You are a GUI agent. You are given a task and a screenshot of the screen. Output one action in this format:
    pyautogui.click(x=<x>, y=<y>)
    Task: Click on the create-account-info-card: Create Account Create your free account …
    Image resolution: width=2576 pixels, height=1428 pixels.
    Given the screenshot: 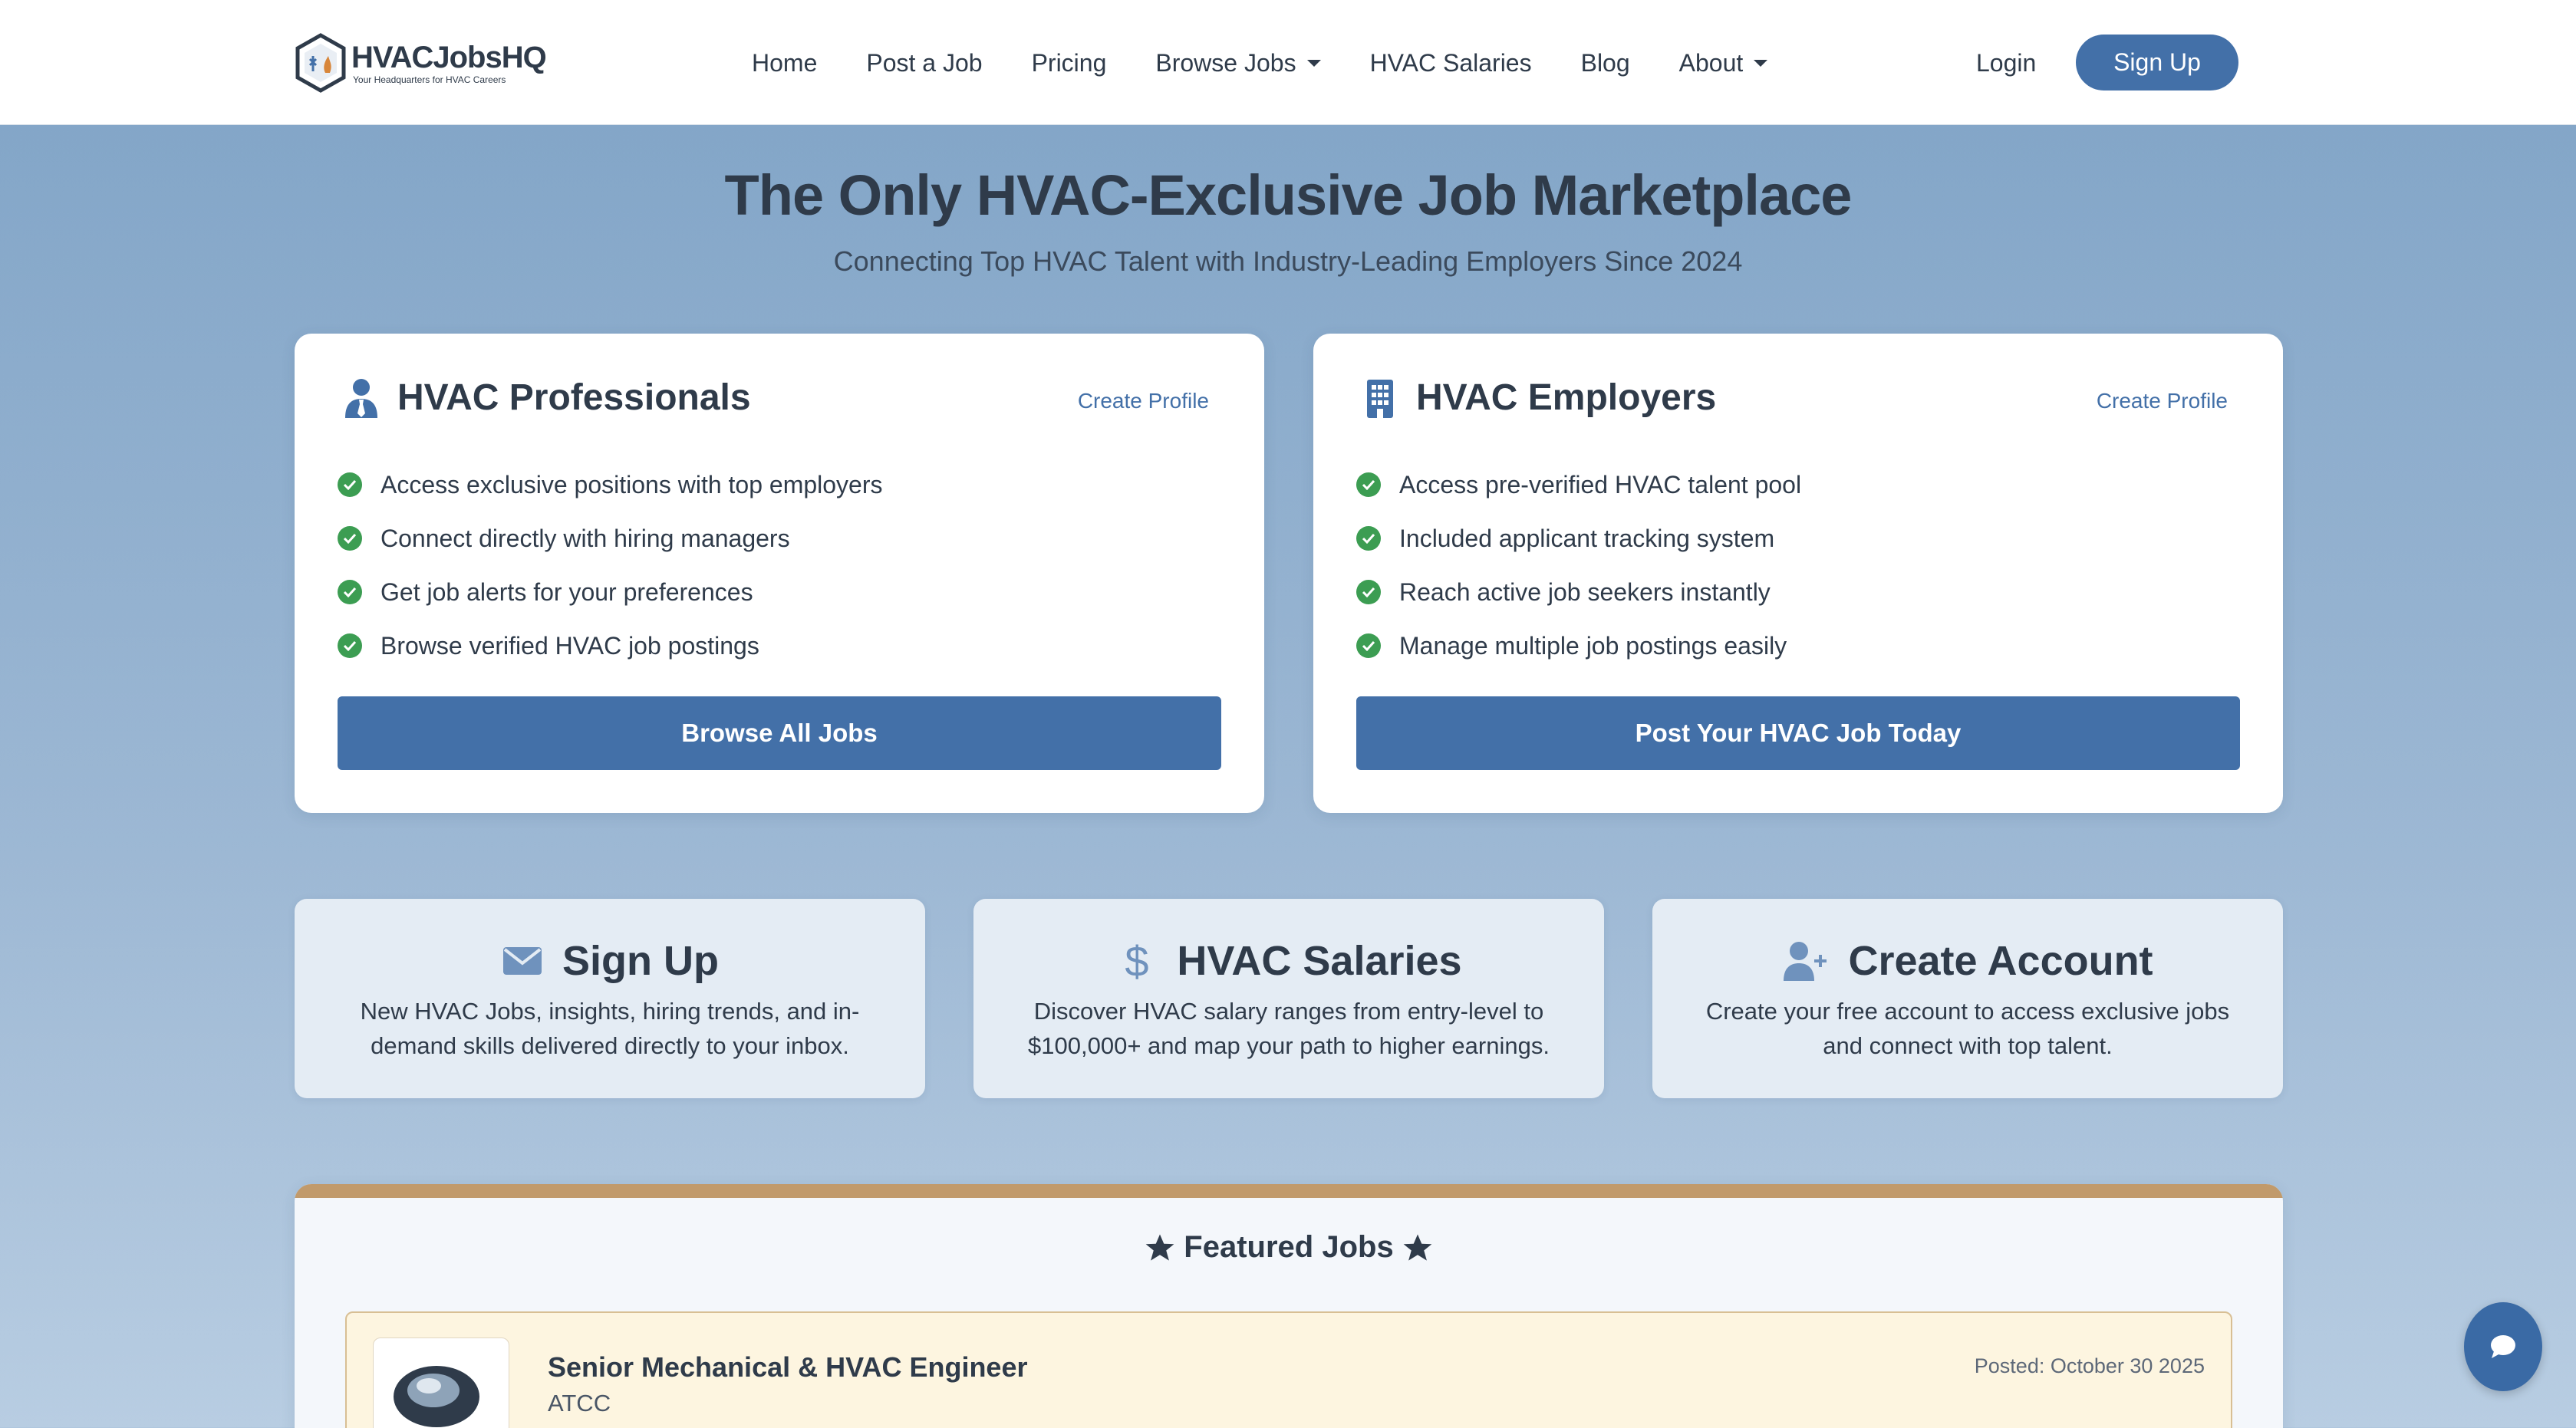 What is the action you would take?
    pyautogui.click(x=1967, y=998)
    